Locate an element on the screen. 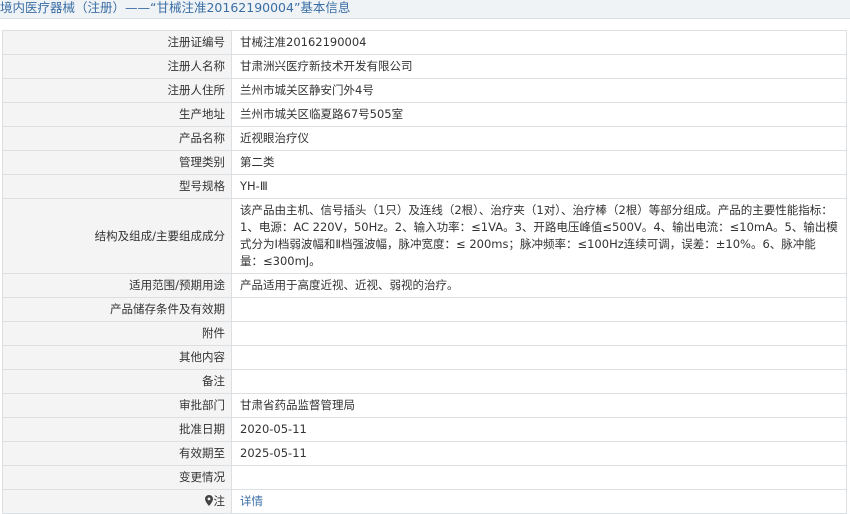  field-label: 结构及组成/主要组成成分 is located at coordinates (117, 236).